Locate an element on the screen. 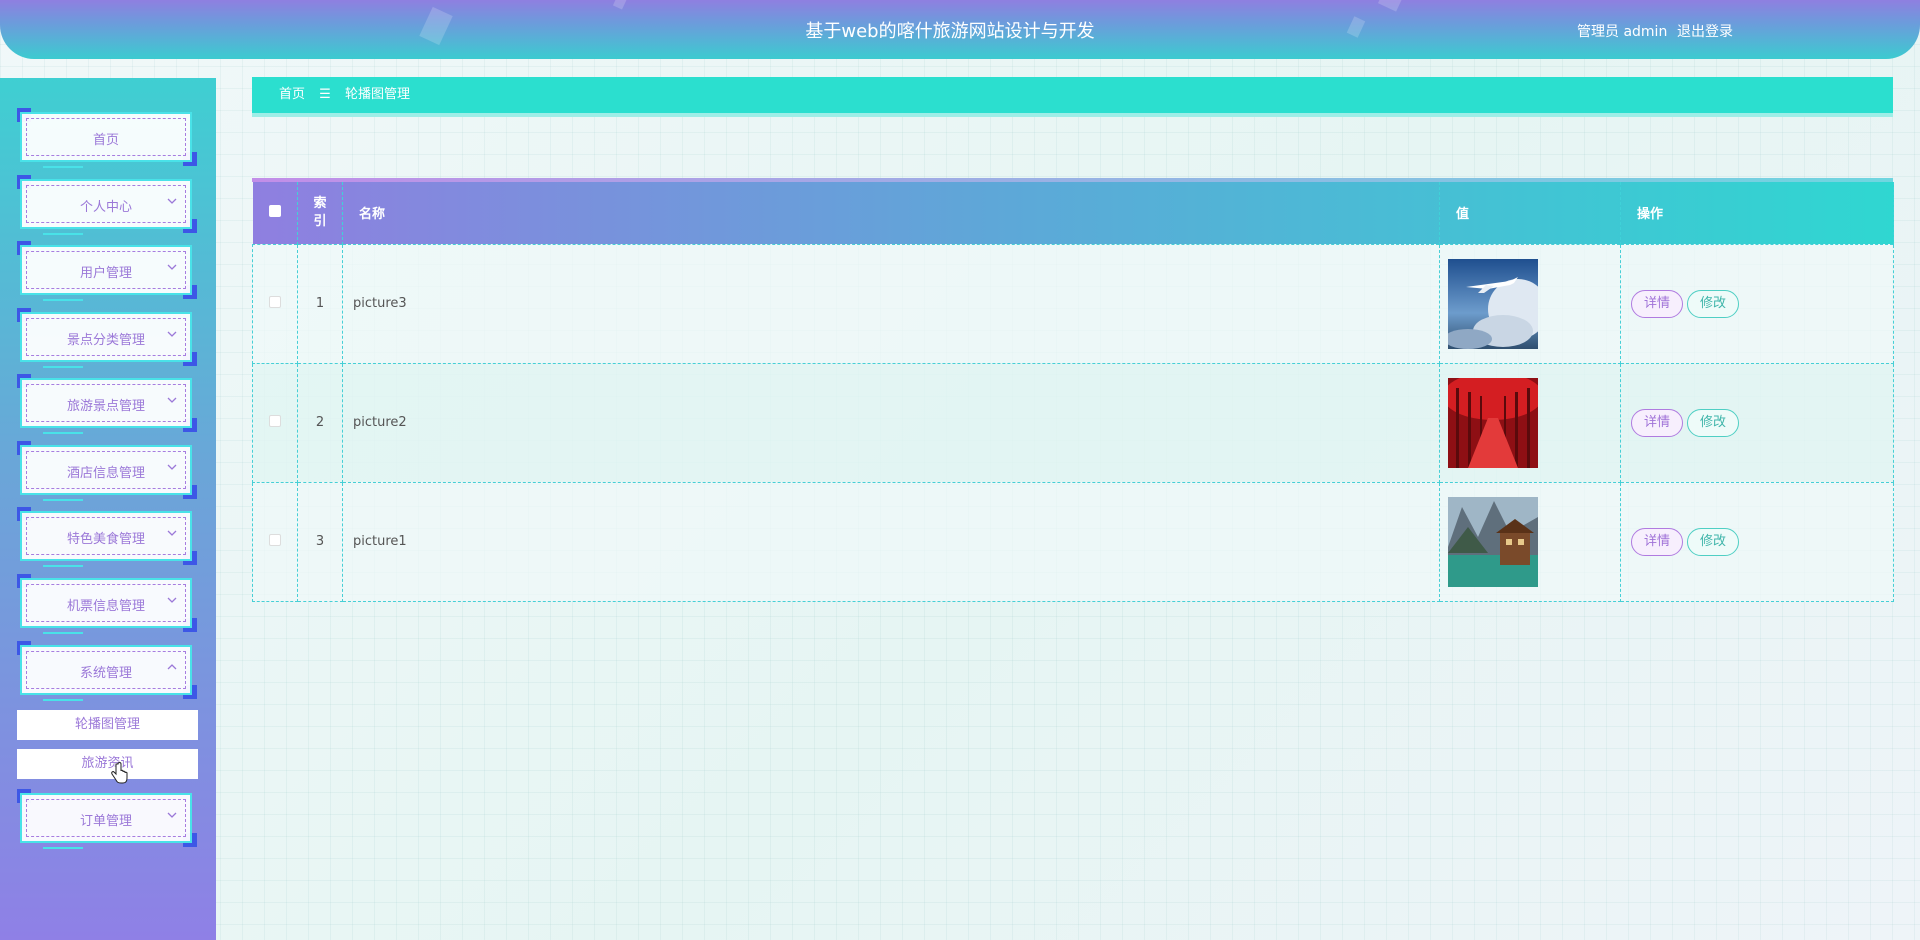  sidebar-item-label: 酒店信息管理 is located at coordinates (105, 473).